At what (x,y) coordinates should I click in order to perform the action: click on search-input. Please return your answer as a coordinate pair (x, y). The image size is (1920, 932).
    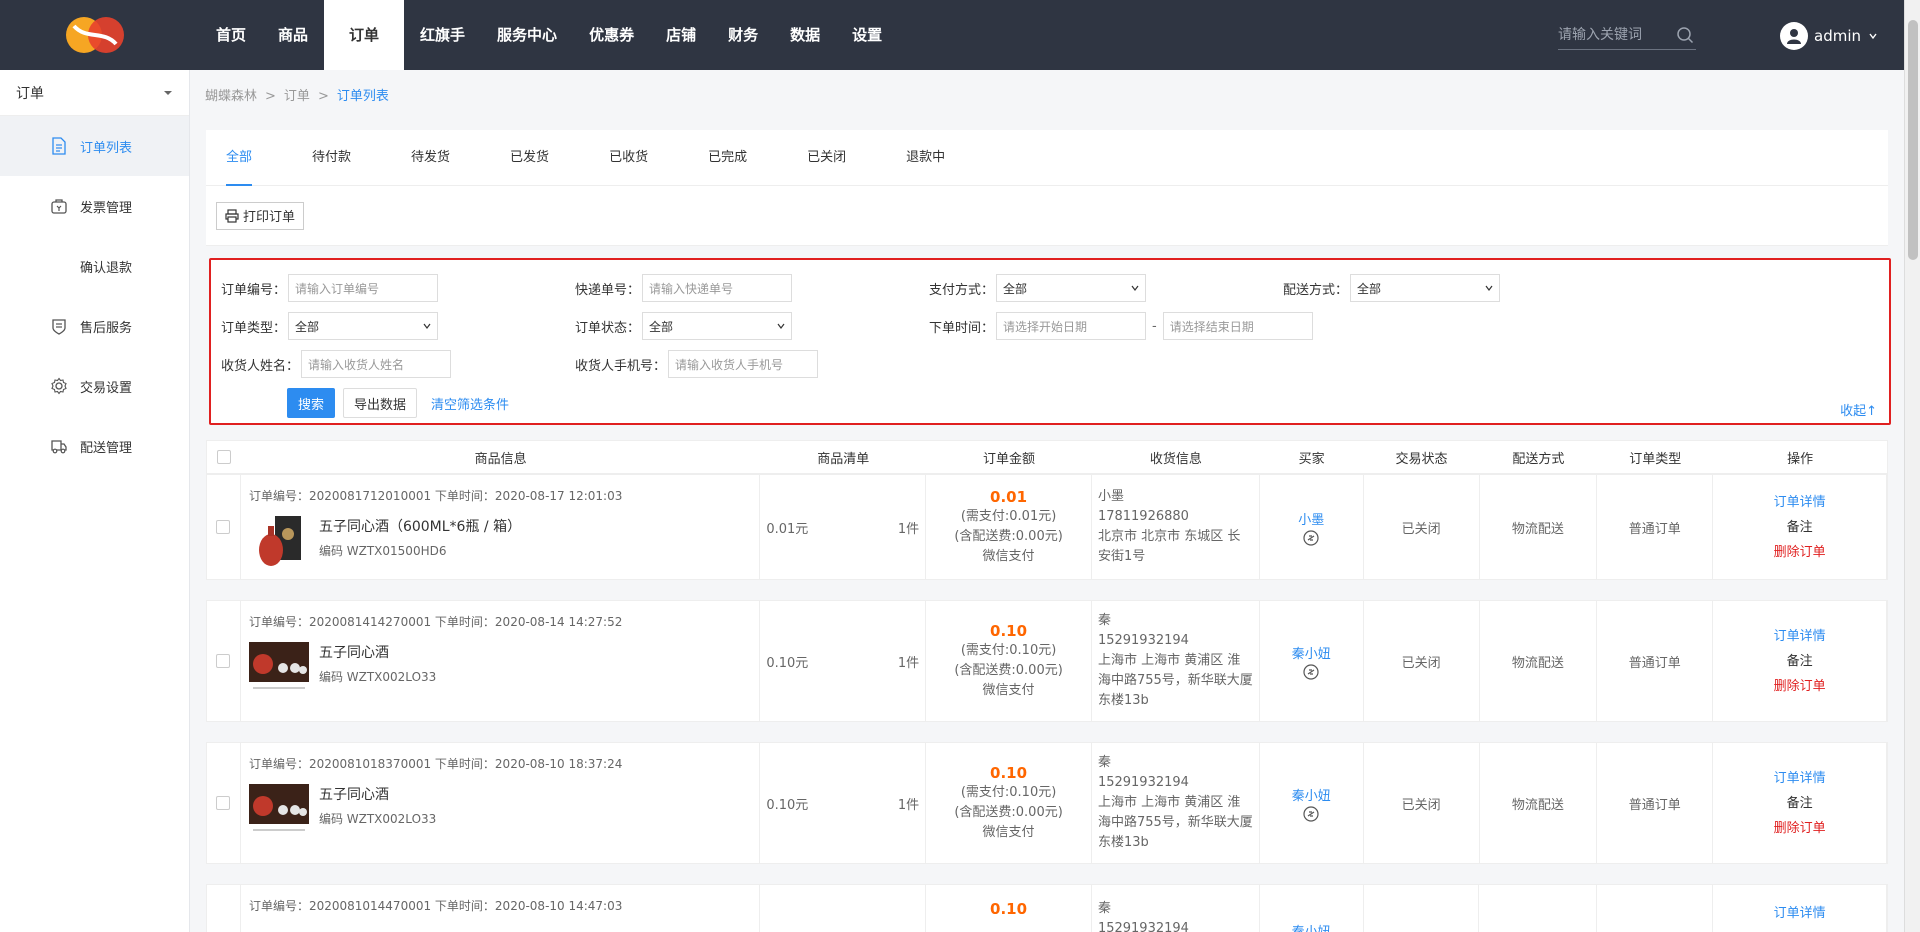
    Looking at the image, I should click on (1613, 35).